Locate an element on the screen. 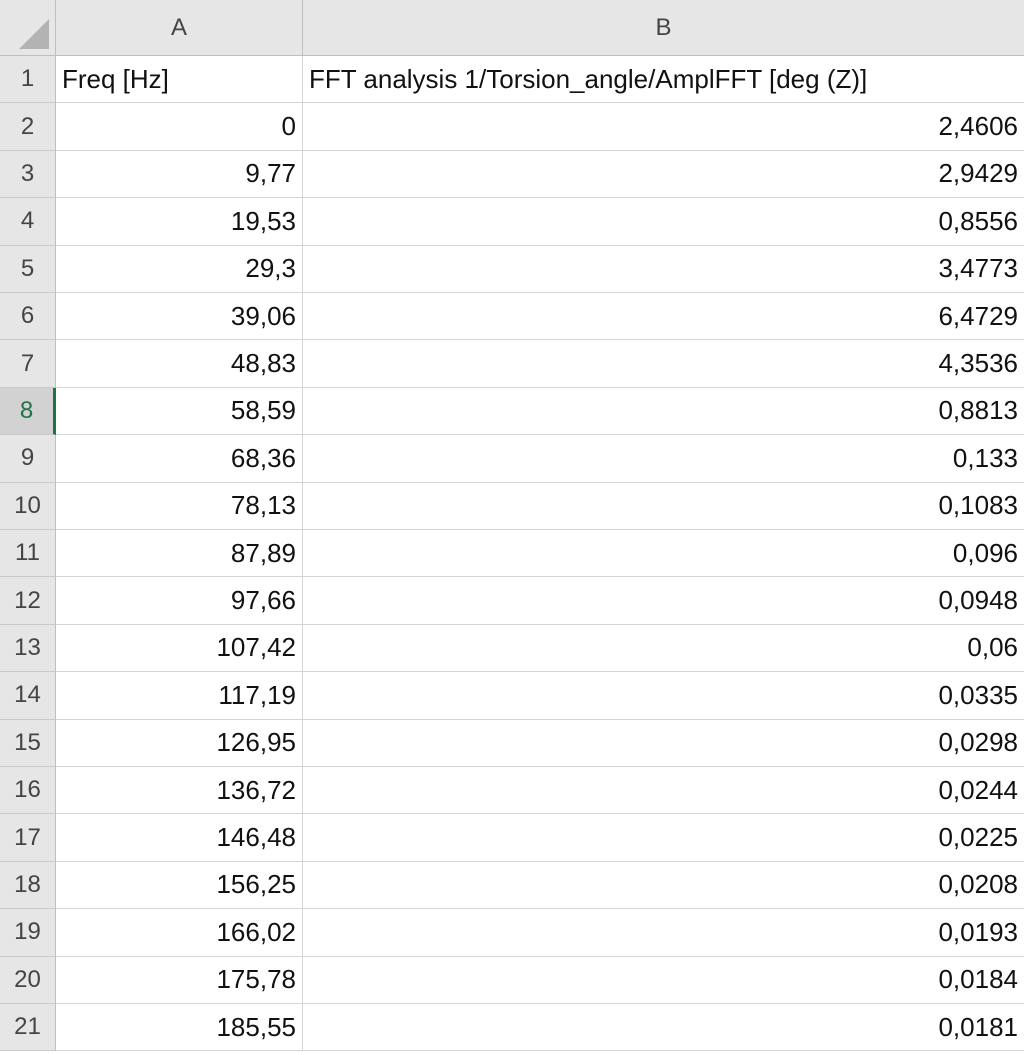  cell-a: 146,48 is located at coordinates (179, 838).